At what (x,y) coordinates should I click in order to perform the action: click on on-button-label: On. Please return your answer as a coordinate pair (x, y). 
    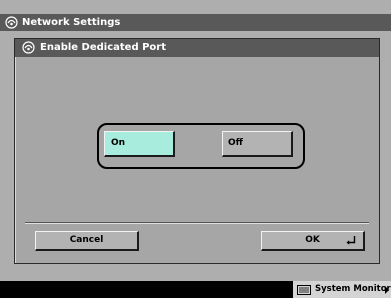
    Looking at the image, I should click on (118, 143).